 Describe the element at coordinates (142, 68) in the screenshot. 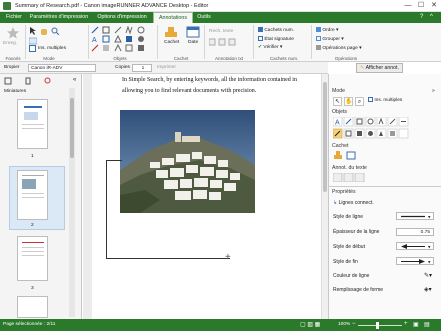

I see `copies-input: 1` at that location.